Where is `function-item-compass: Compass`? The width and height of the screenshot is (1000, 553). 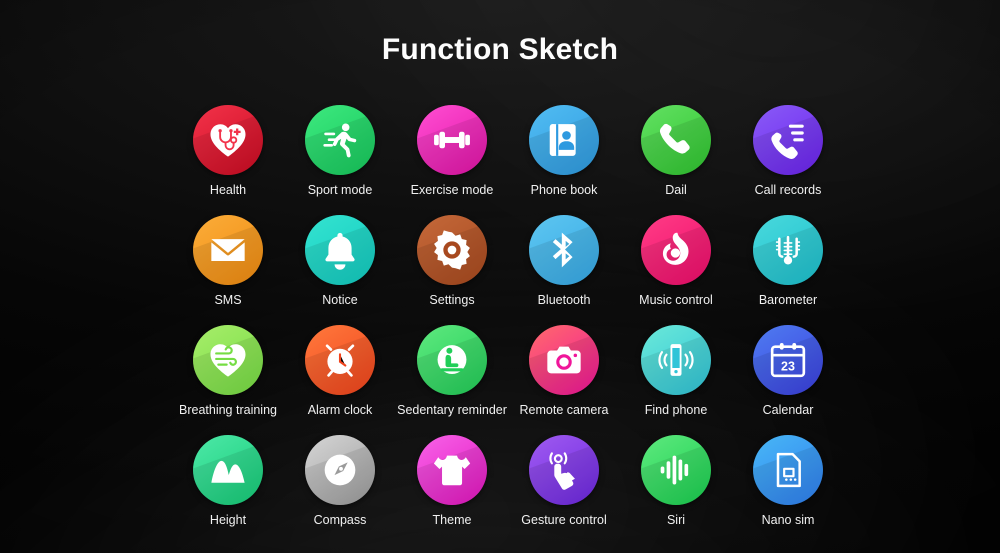 function-item-compass: Compass is located at coordinates (340, 490).